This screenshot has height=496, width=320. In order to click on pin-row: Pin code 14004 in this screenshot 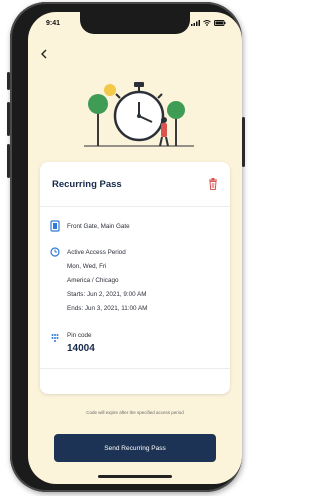, I will do `click(67, 343)`.